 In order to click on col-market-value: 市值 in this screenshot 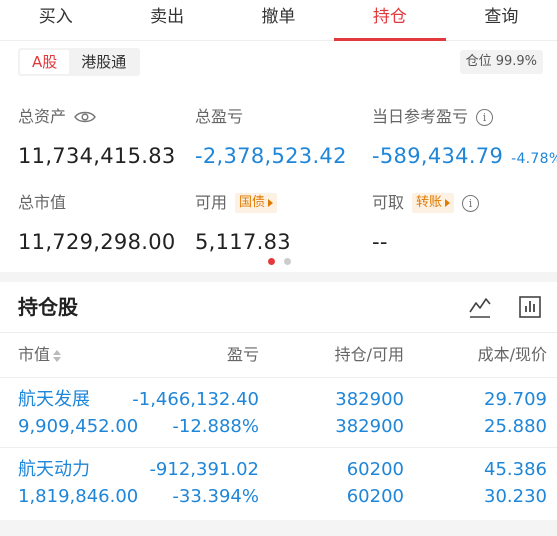, I will do `click(40, 355)`.